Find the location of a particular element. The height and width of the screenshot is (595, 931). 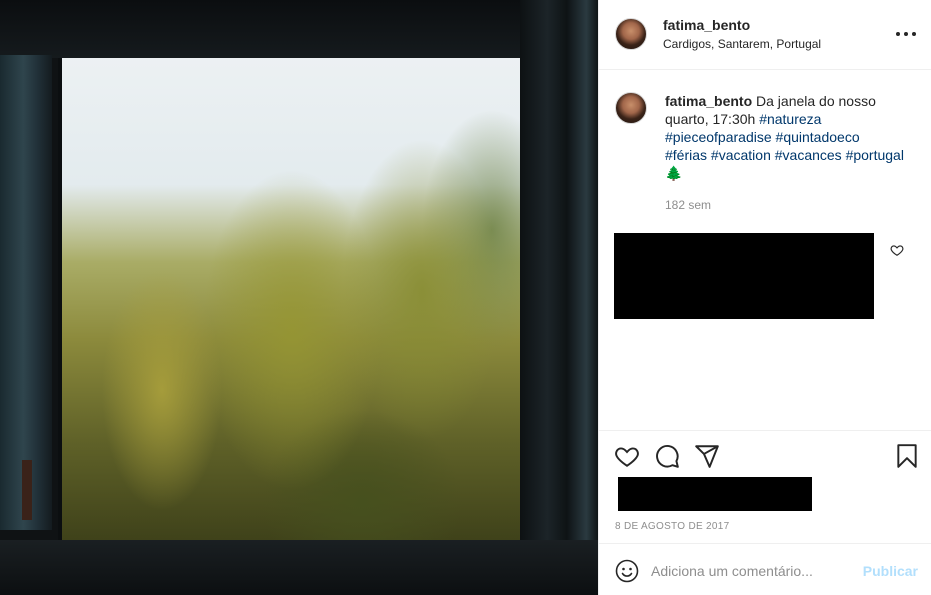

hashtag-link: #pieceofparadise is located at coordinates (718, 137).